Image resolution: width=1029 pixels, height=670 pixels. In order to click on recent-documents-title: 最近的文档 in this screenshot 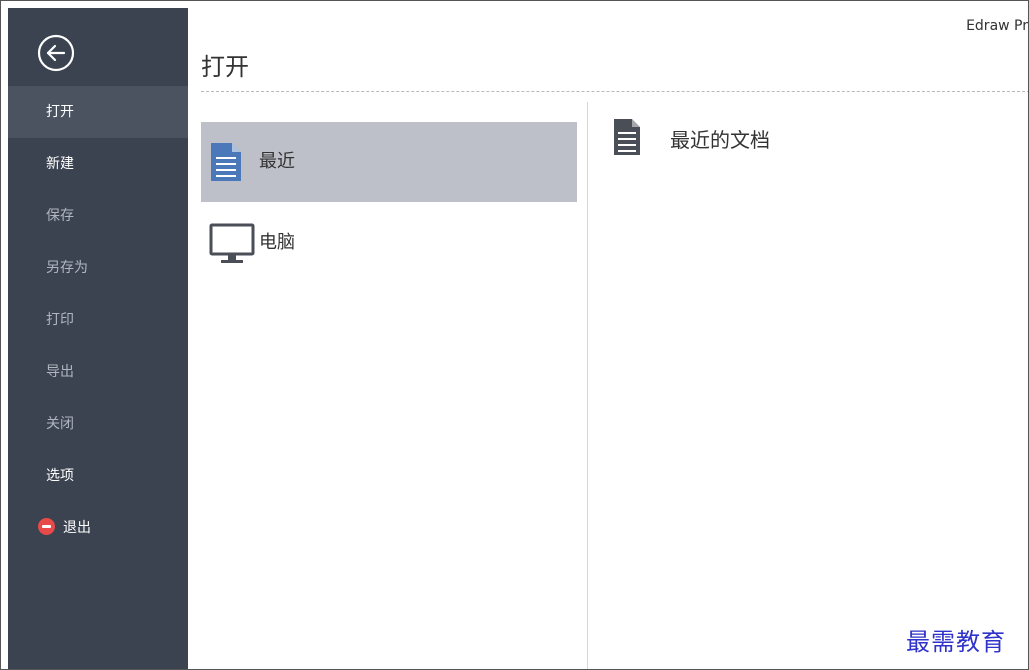, I will do `click(720, 140)`.